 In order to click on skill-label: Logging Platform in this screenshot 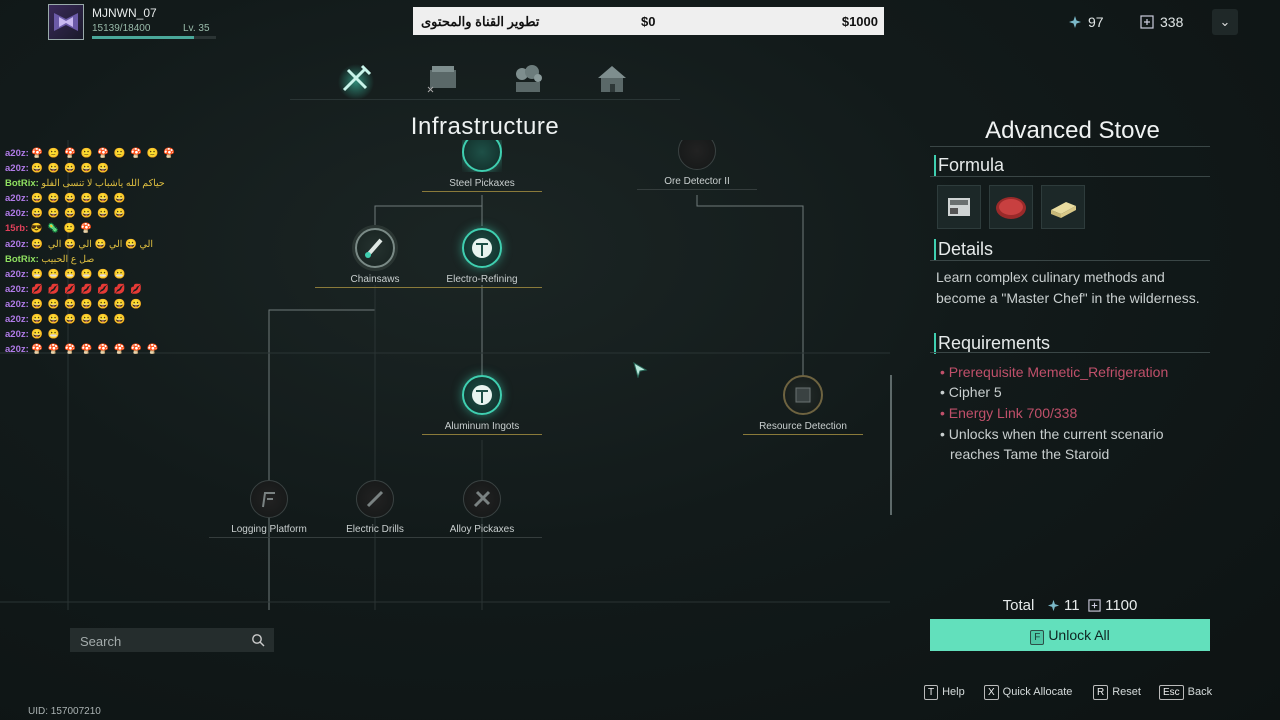, I will do `click(269, 531)`.